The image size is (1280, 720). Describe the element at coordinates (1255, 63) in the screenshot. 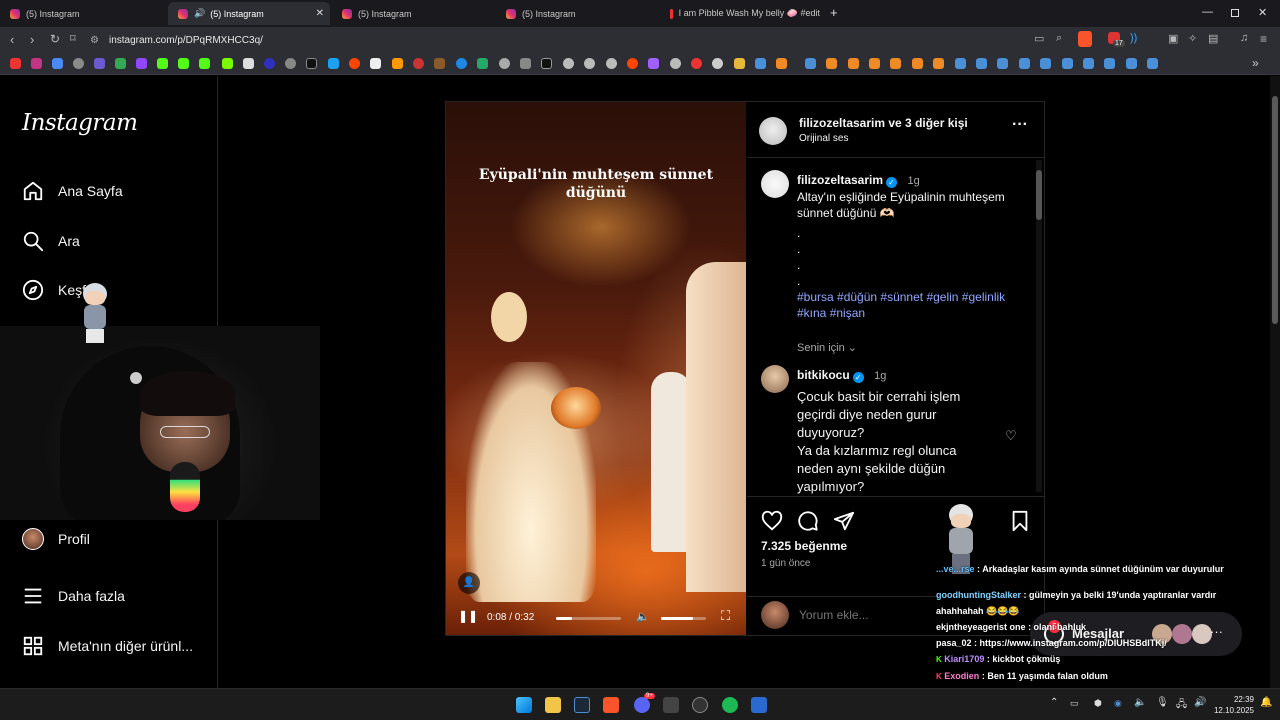

I see `more-bookmarks-icon: »` at that location.